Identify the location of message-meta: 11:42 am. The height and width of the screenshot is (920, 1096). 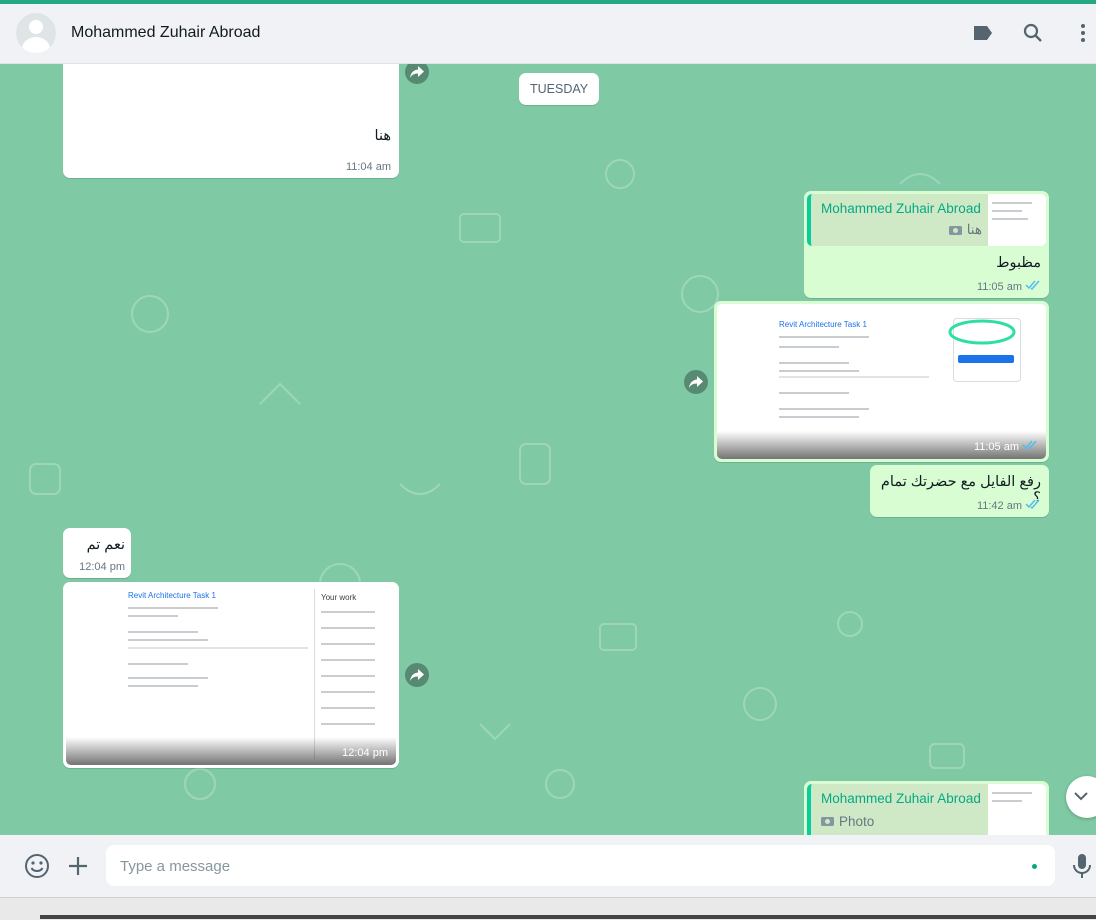
(1009, 505).